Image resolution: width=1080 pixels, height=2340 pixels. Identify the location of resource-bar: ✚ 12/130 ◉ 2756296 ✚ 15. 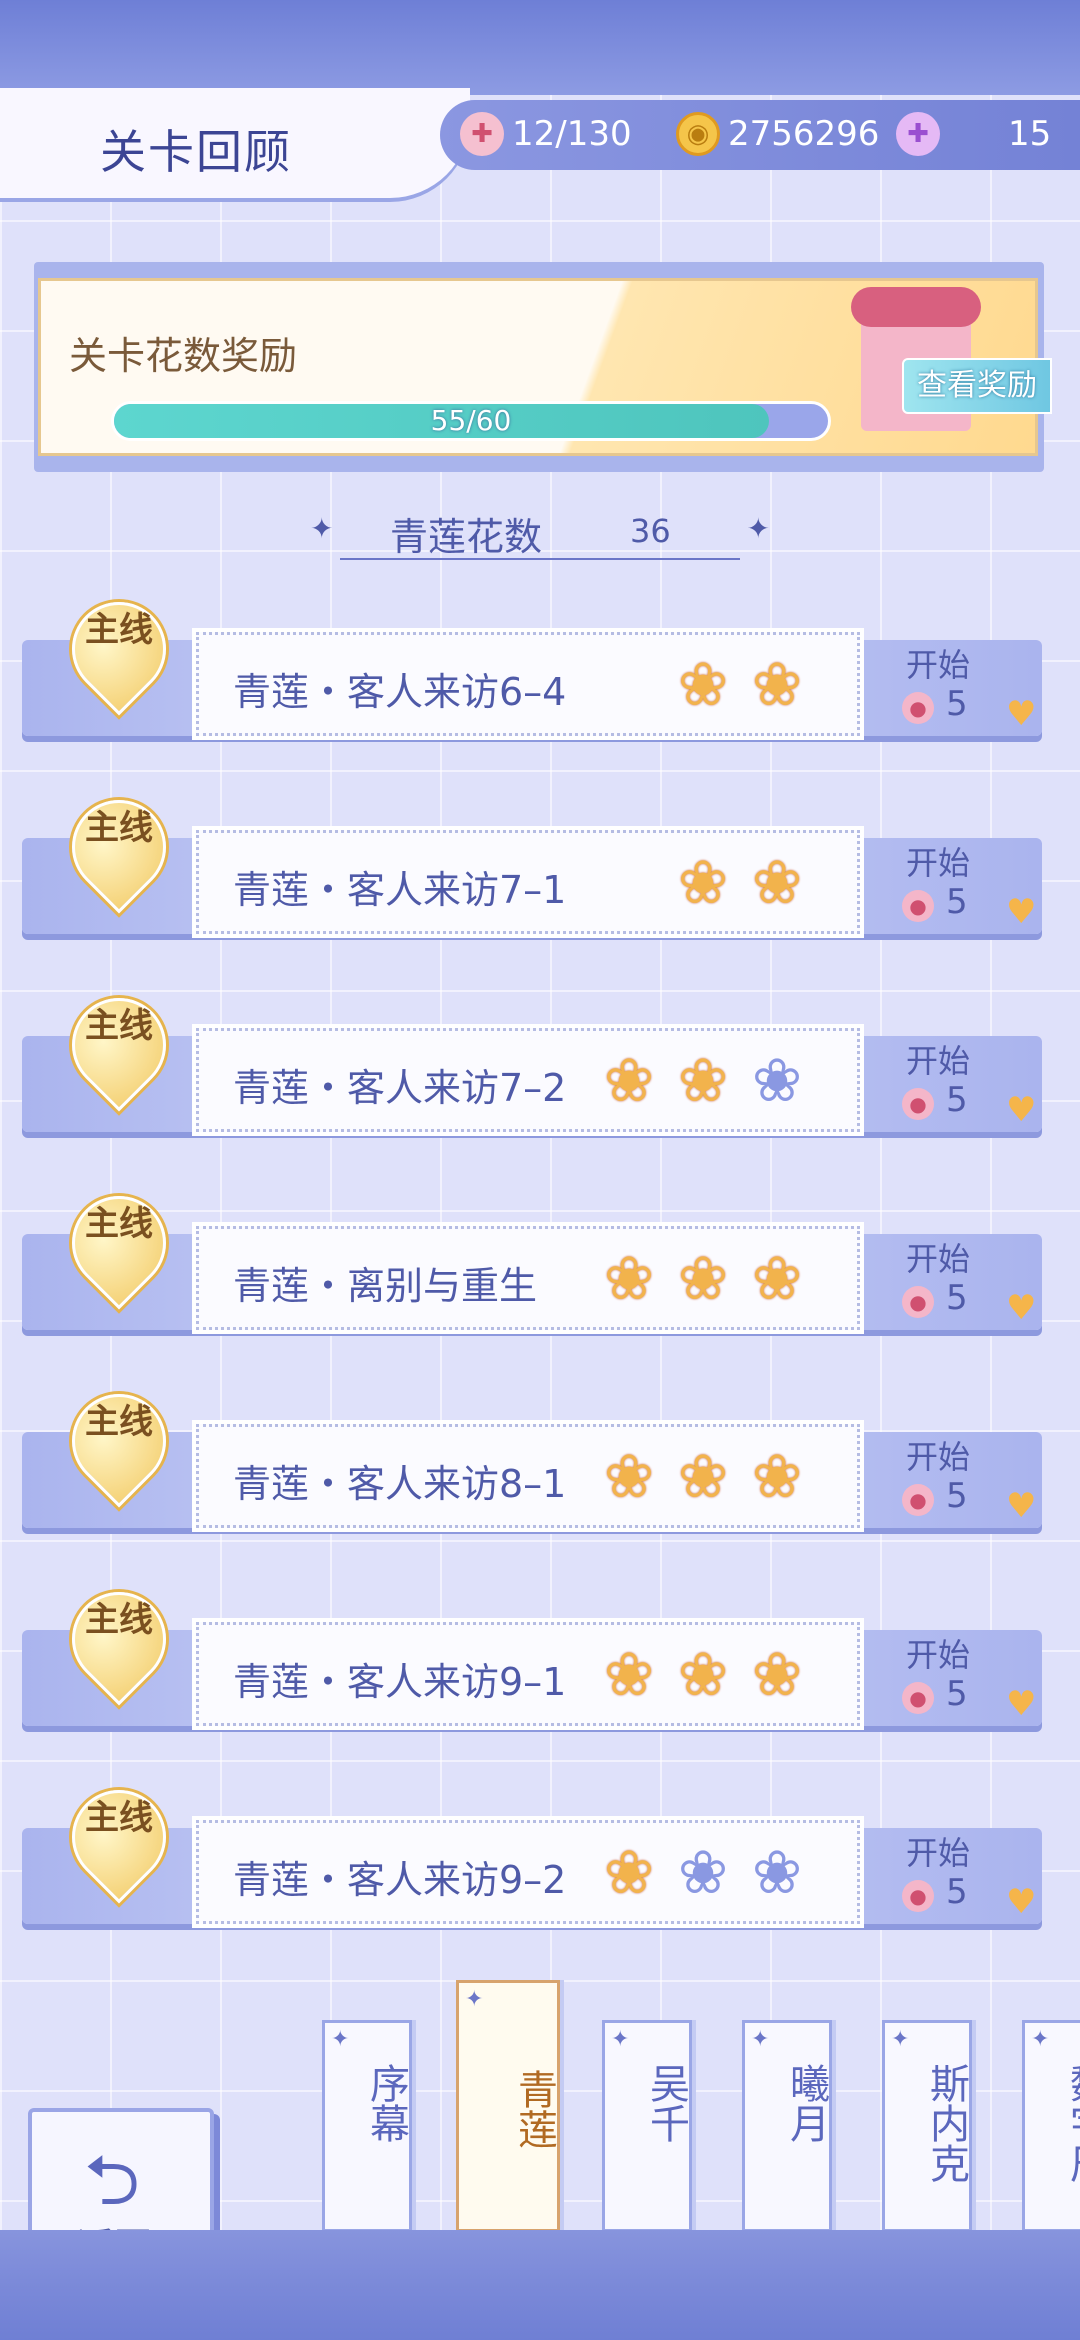
(760, 135).